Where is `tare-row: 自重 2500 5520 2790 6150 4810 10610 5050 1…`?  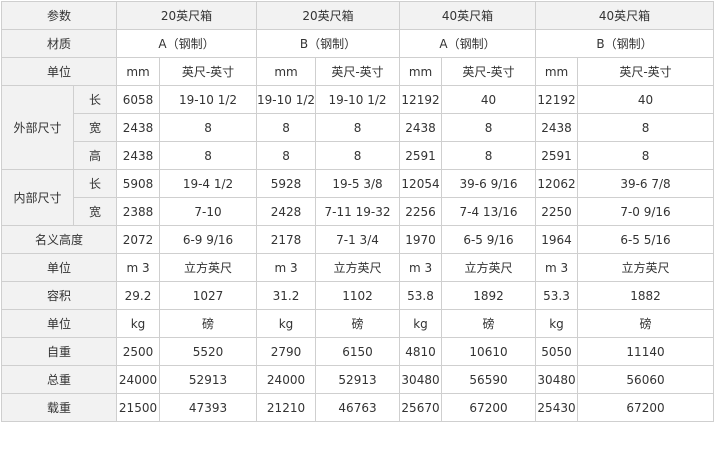 tare-row: 自重 2500 5520 2790 6150 4810 10610 5050 1… is located at coordinates (357, 351).